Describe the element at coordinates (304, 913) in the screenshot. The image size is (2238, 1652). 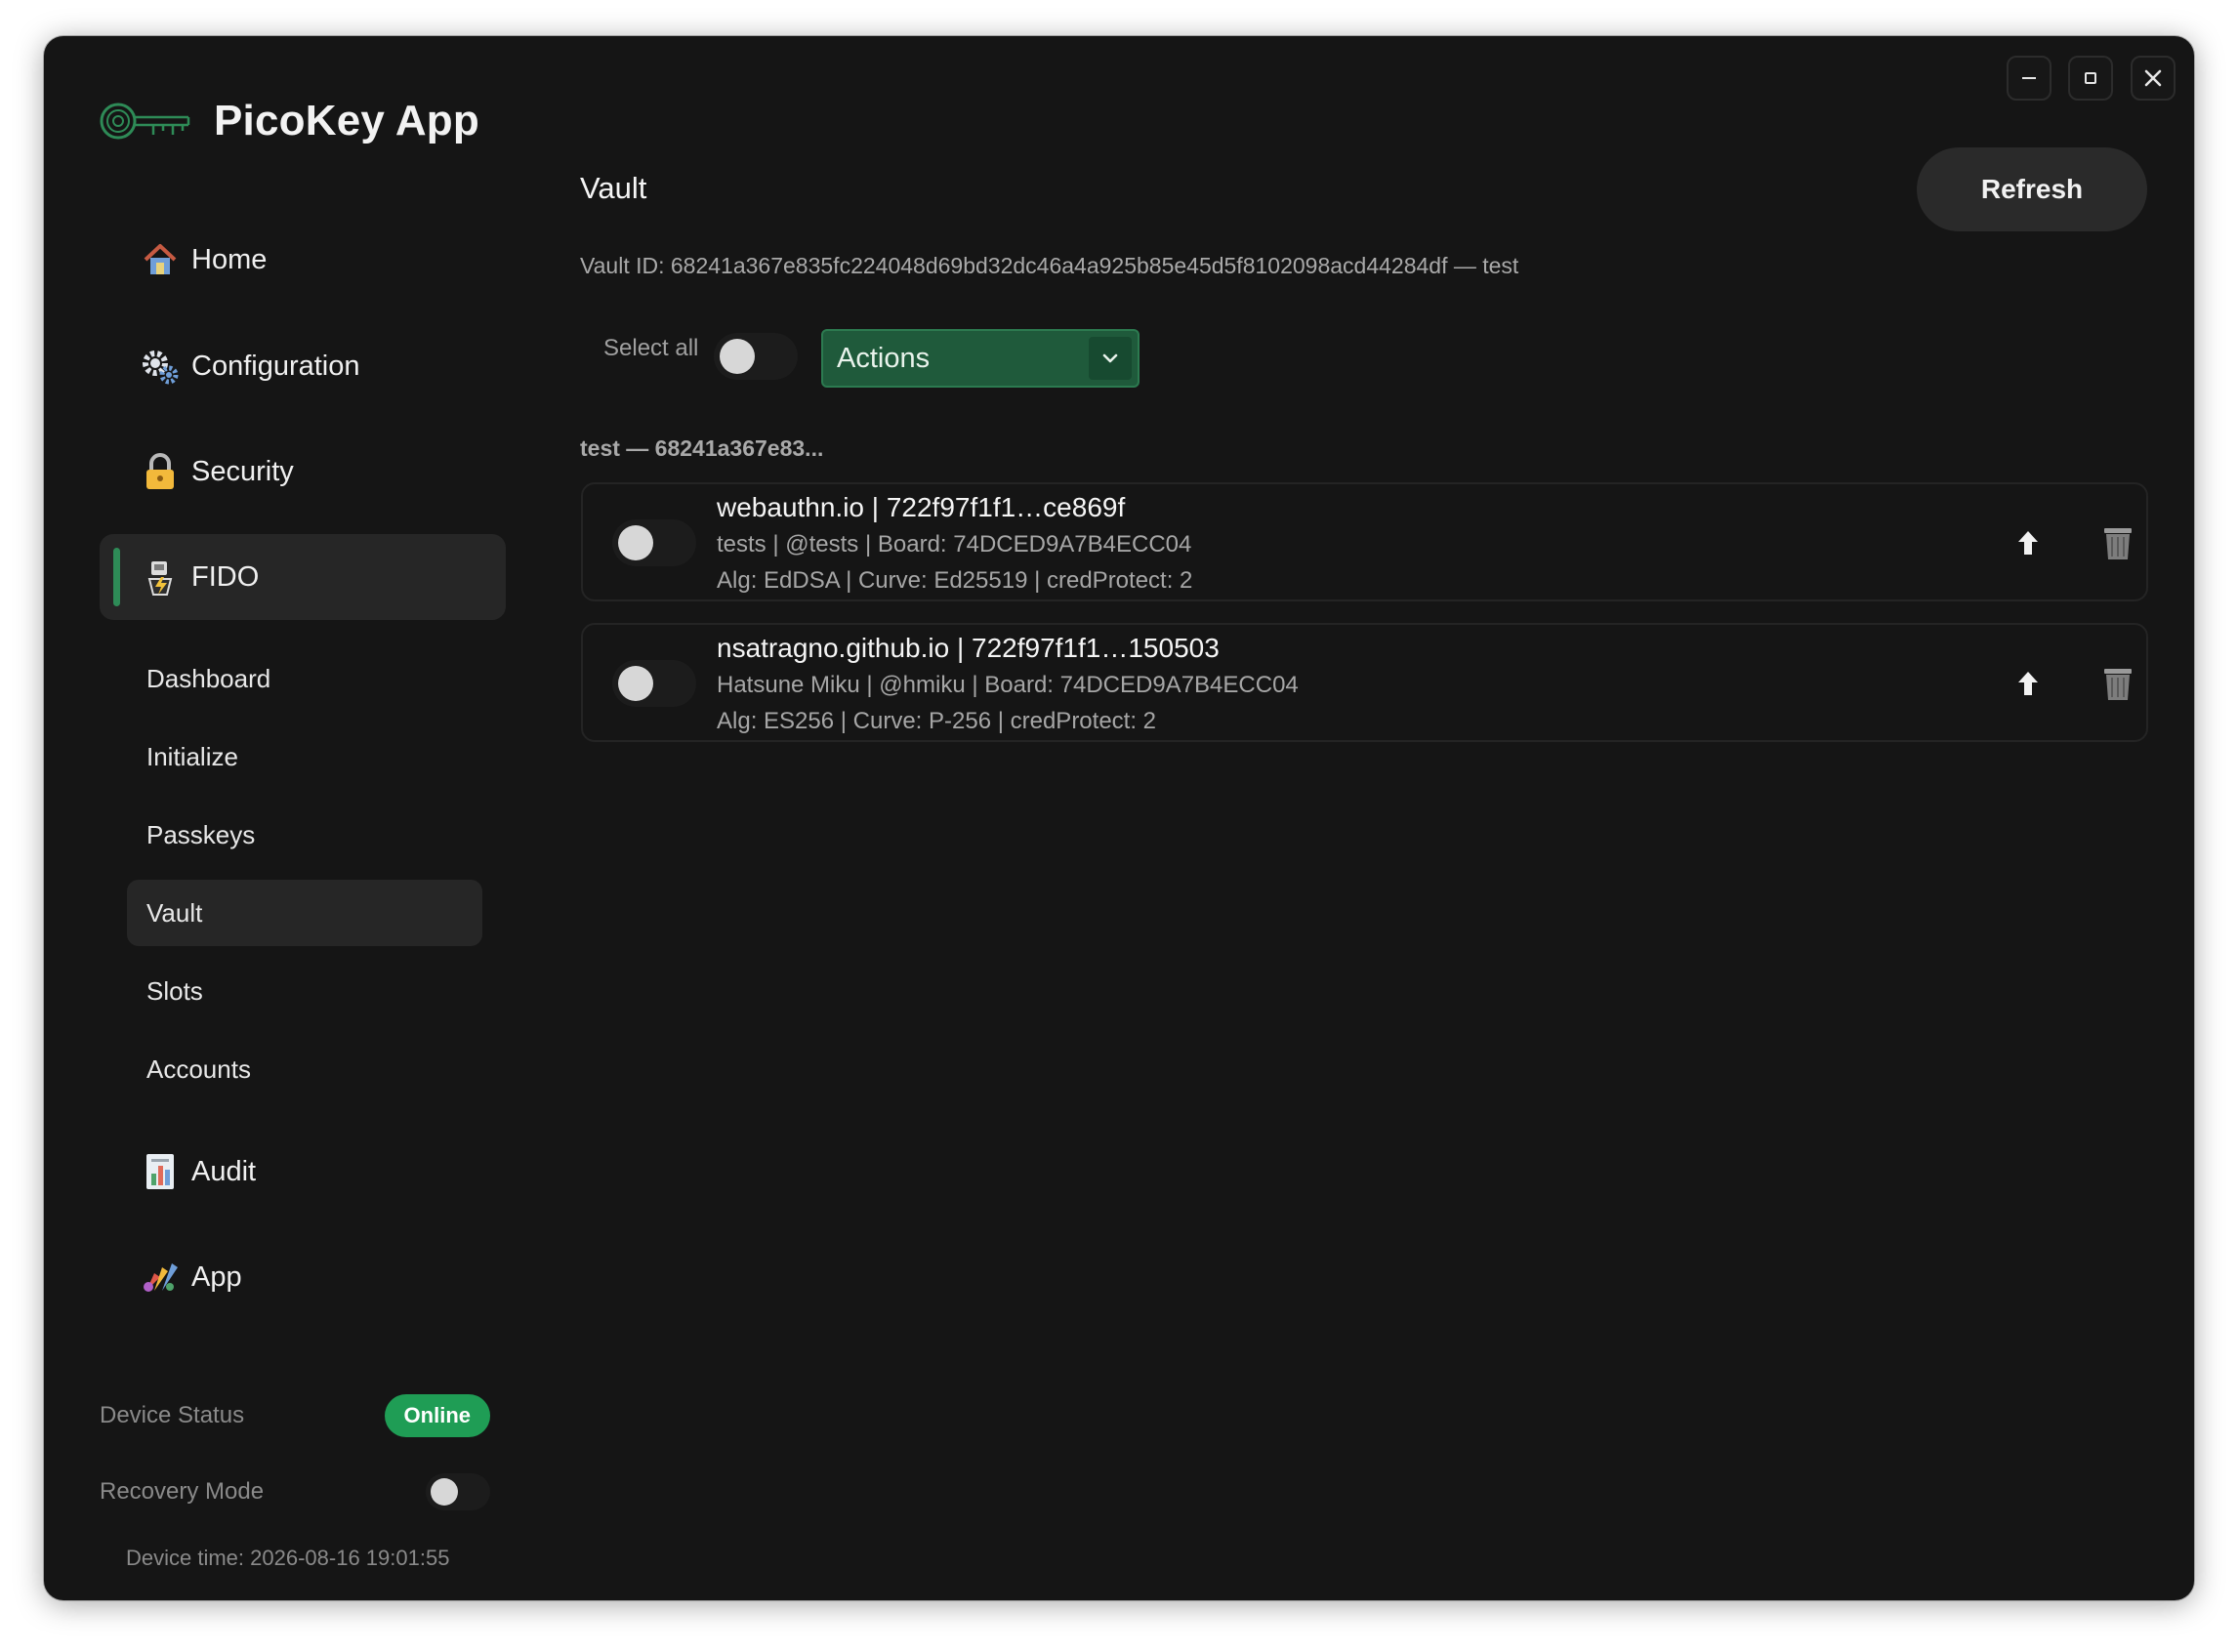
I see `sidebar-subitem-vault: Vault` at that location.